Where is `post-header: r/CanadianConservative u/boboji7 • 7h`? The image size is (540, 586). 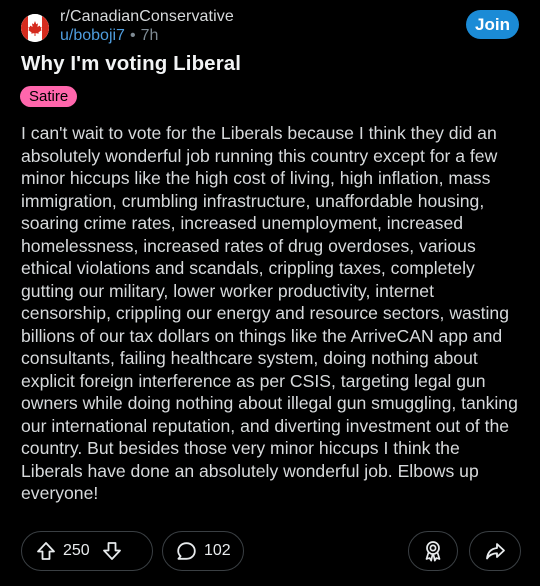
post-header: r/CanadianConservative u/boboji7 • 7h is located at coordinates (127, 26).